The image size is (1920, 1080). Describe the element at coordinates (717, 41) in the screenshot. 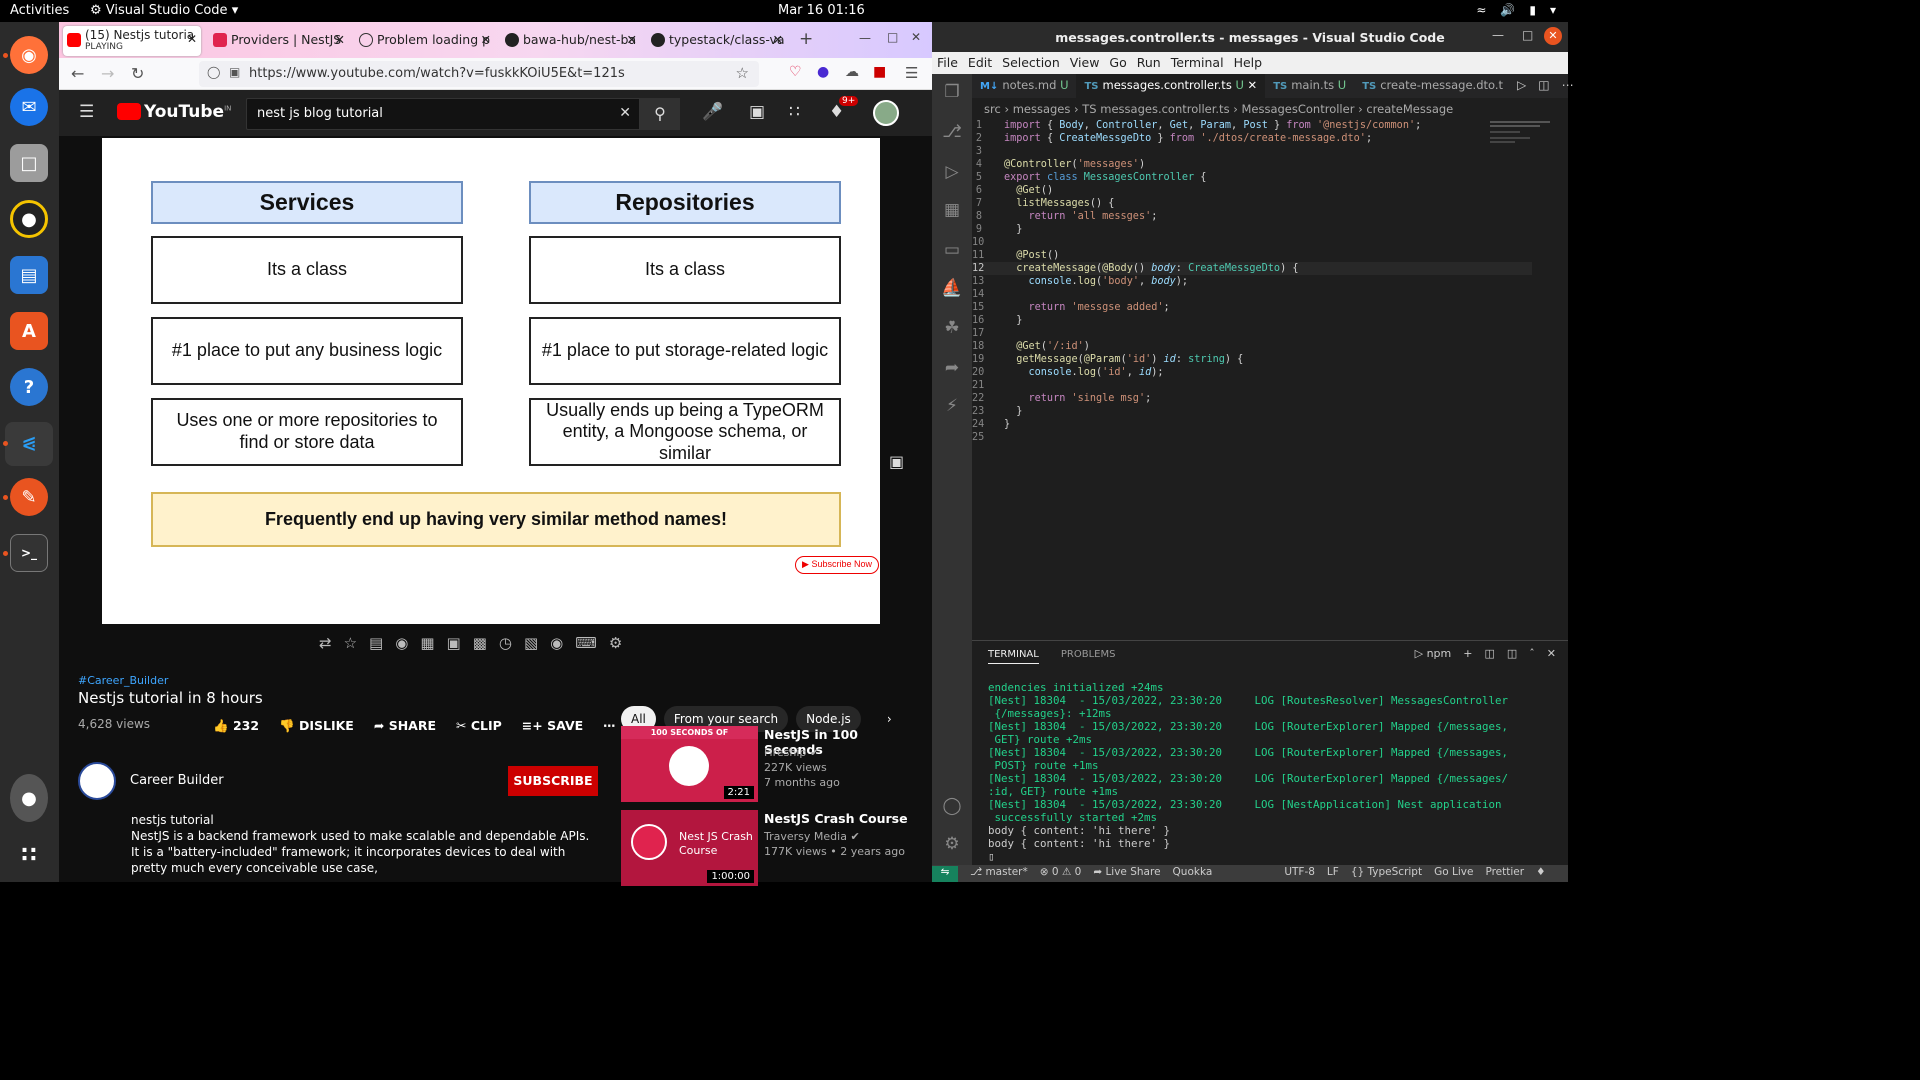

I see `browser-tab-github-typestack: typestack/class-va ✕` at that location.